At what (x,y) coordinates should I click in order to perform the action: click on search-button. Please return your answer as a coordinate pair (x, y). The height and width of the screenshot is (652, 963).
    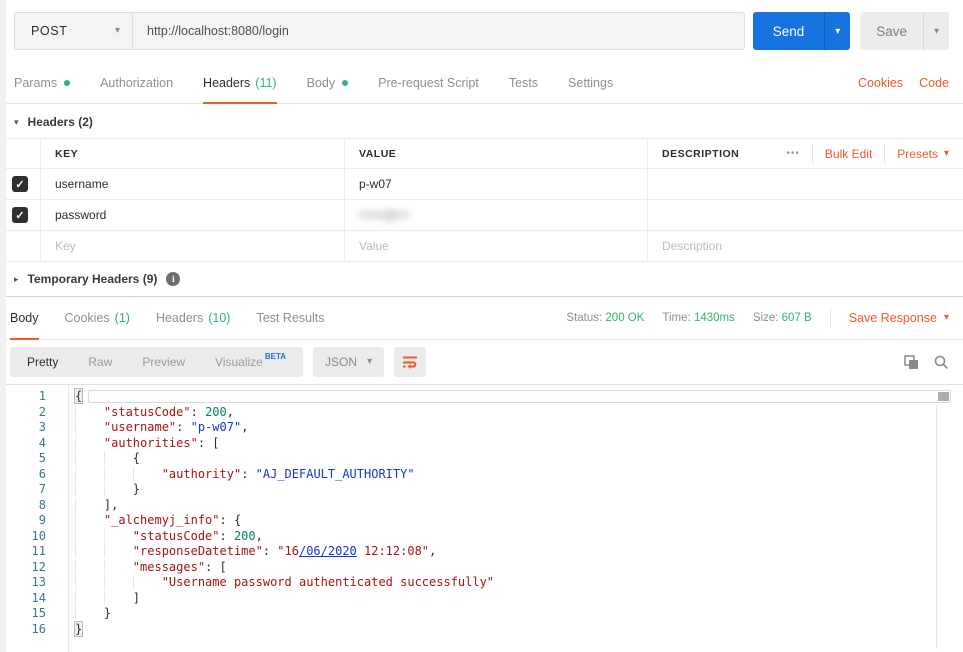
    Looking at the image, I should click on (941, 362).